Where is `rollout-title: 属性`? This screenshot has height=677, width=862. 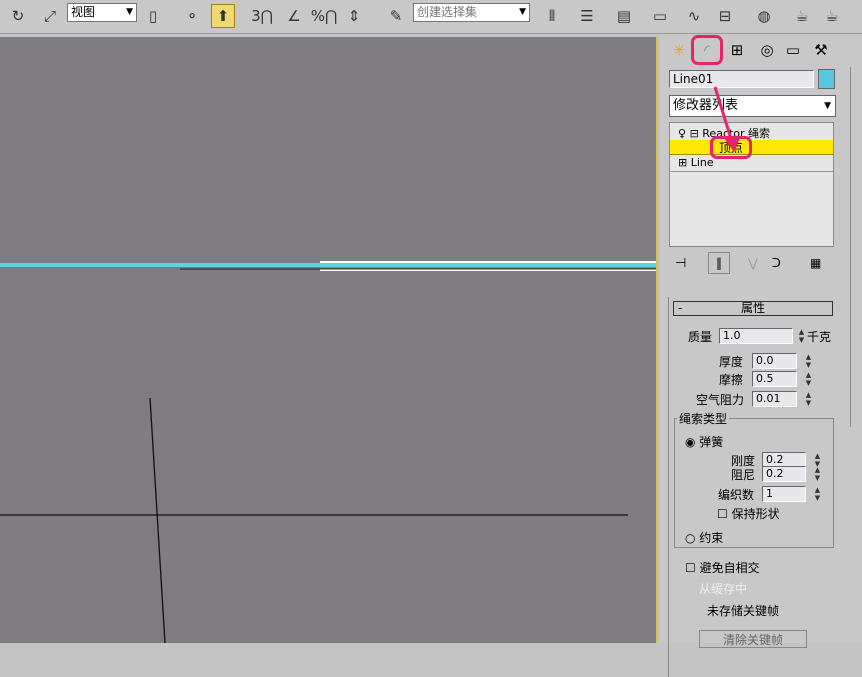 rollout-title: 属性 is located at coordinates (752, 308).